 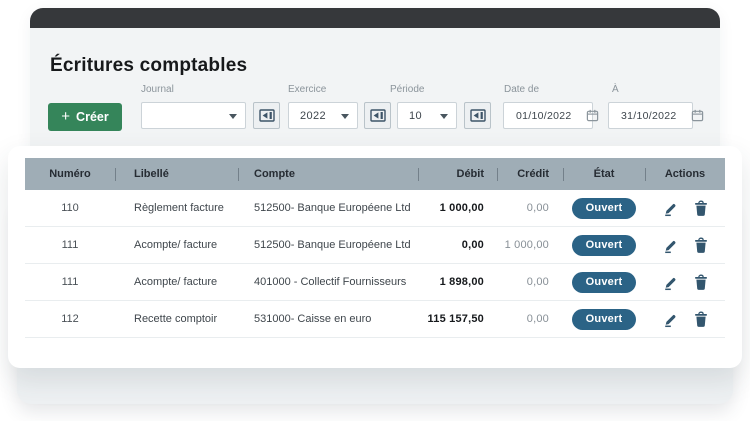 I want to click on date-to-field, so click(x=656, y=115).